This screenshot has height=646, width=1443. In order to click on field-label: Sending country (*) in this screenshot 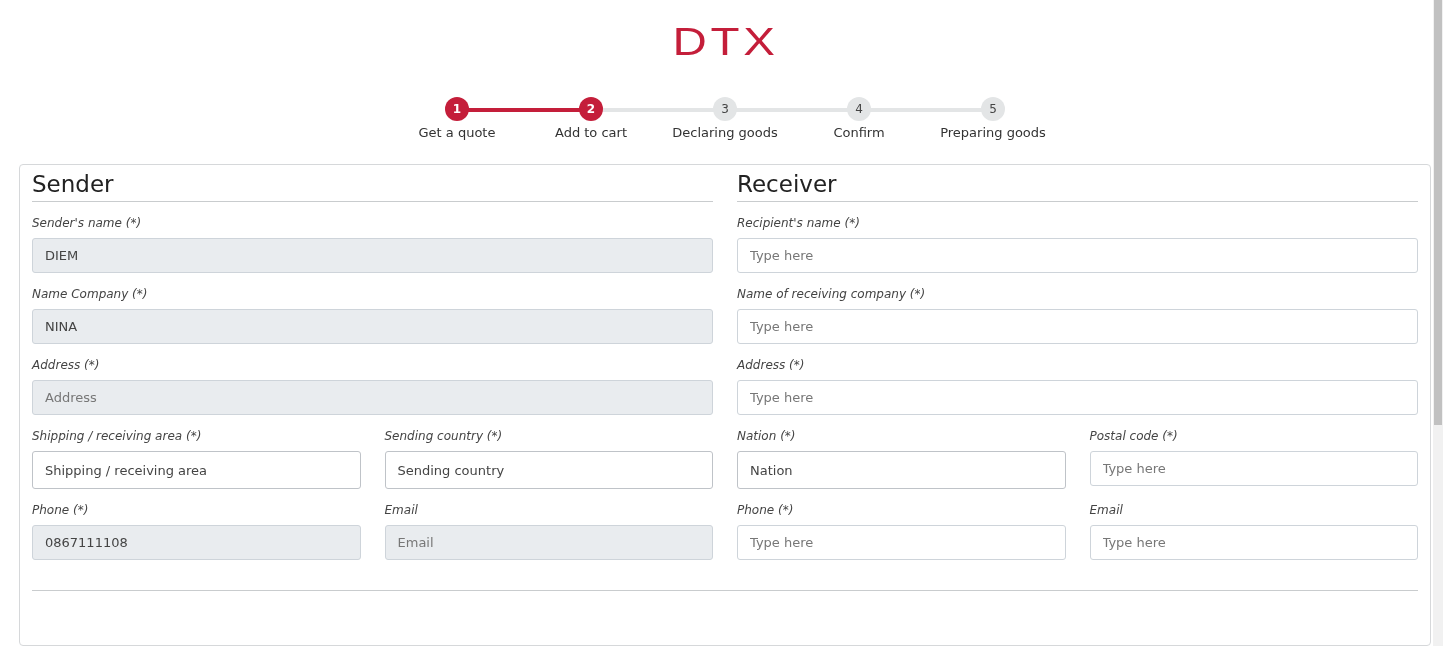, I will do `click(444, 436)`.